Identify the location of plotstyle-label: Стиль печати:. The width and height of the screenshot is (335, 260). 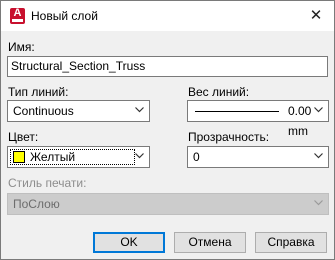
(47, 183).